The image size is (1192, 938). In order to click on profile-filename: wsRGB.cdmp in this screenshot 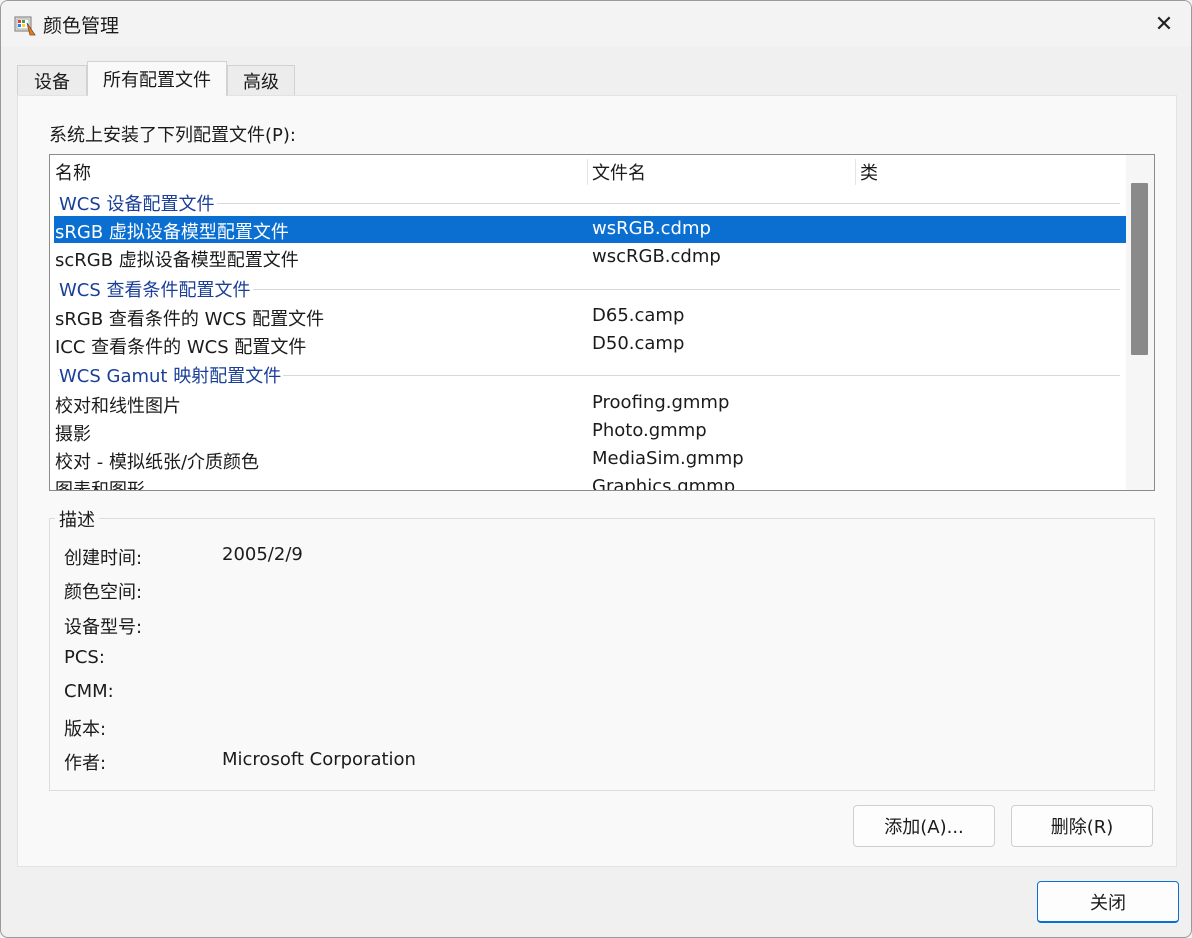, I will do `click(651, 228)`.